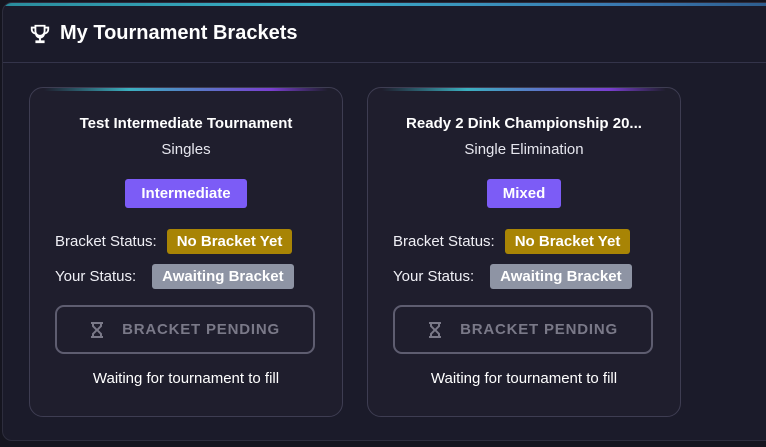 Image resolution: width=766 pixels, height=447 pixels. Describe the element at coordinates (186, 193) in the screenshot. I see `level-badge: Intermediate` at that location.